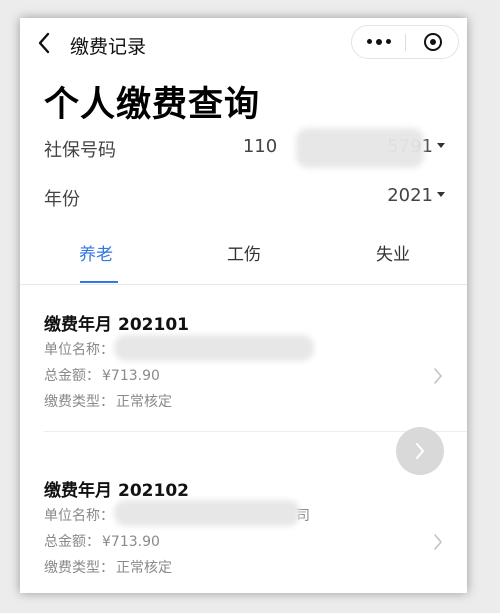 Image resolution: width=500 pixels, height=613 pixels. Describe the element at coordinates (99, 282) in the screenshot. I see `active-tab-indicator` at that location.